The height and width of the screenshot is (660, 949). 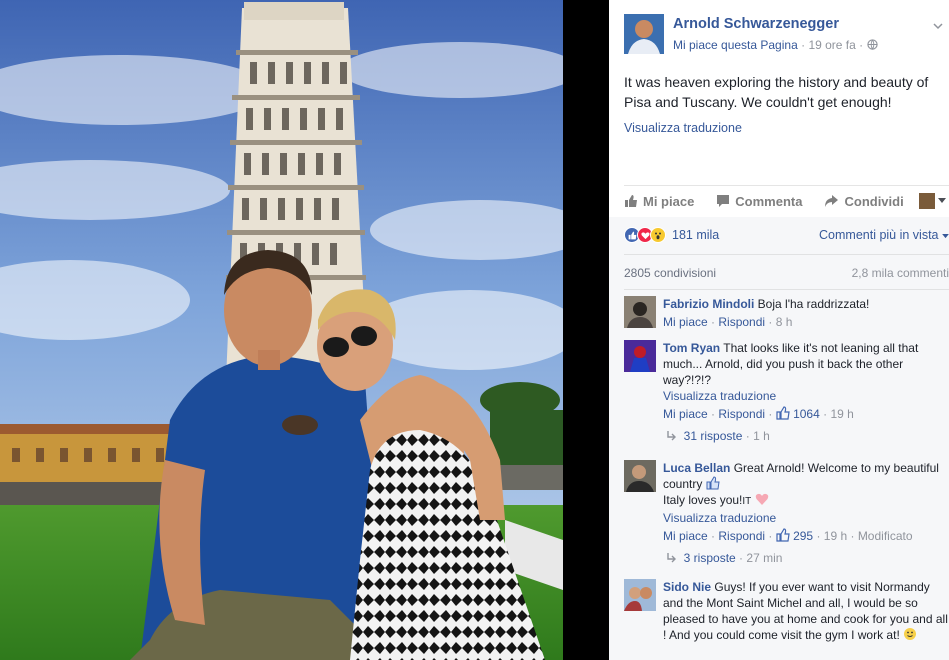 I want to click on lightbox-gutter, so click(x=586, y=330).